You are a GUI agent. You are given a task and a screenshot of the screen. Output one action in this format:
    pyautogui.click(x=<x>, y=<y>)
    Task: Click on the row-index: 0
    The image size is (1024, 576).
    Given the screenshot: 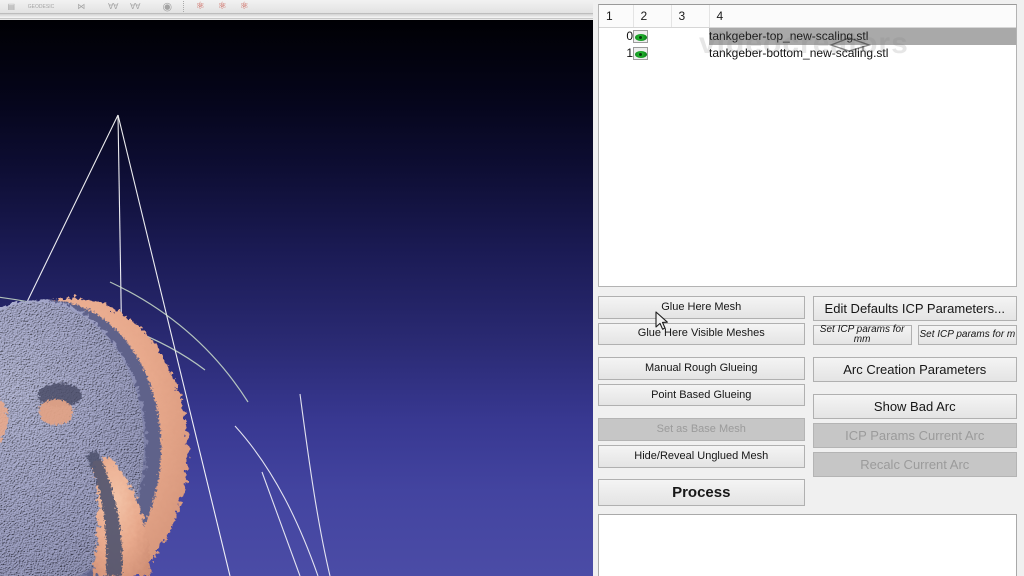 What is the action you would take?
    pyautogui.click(x=629, y=36)
    